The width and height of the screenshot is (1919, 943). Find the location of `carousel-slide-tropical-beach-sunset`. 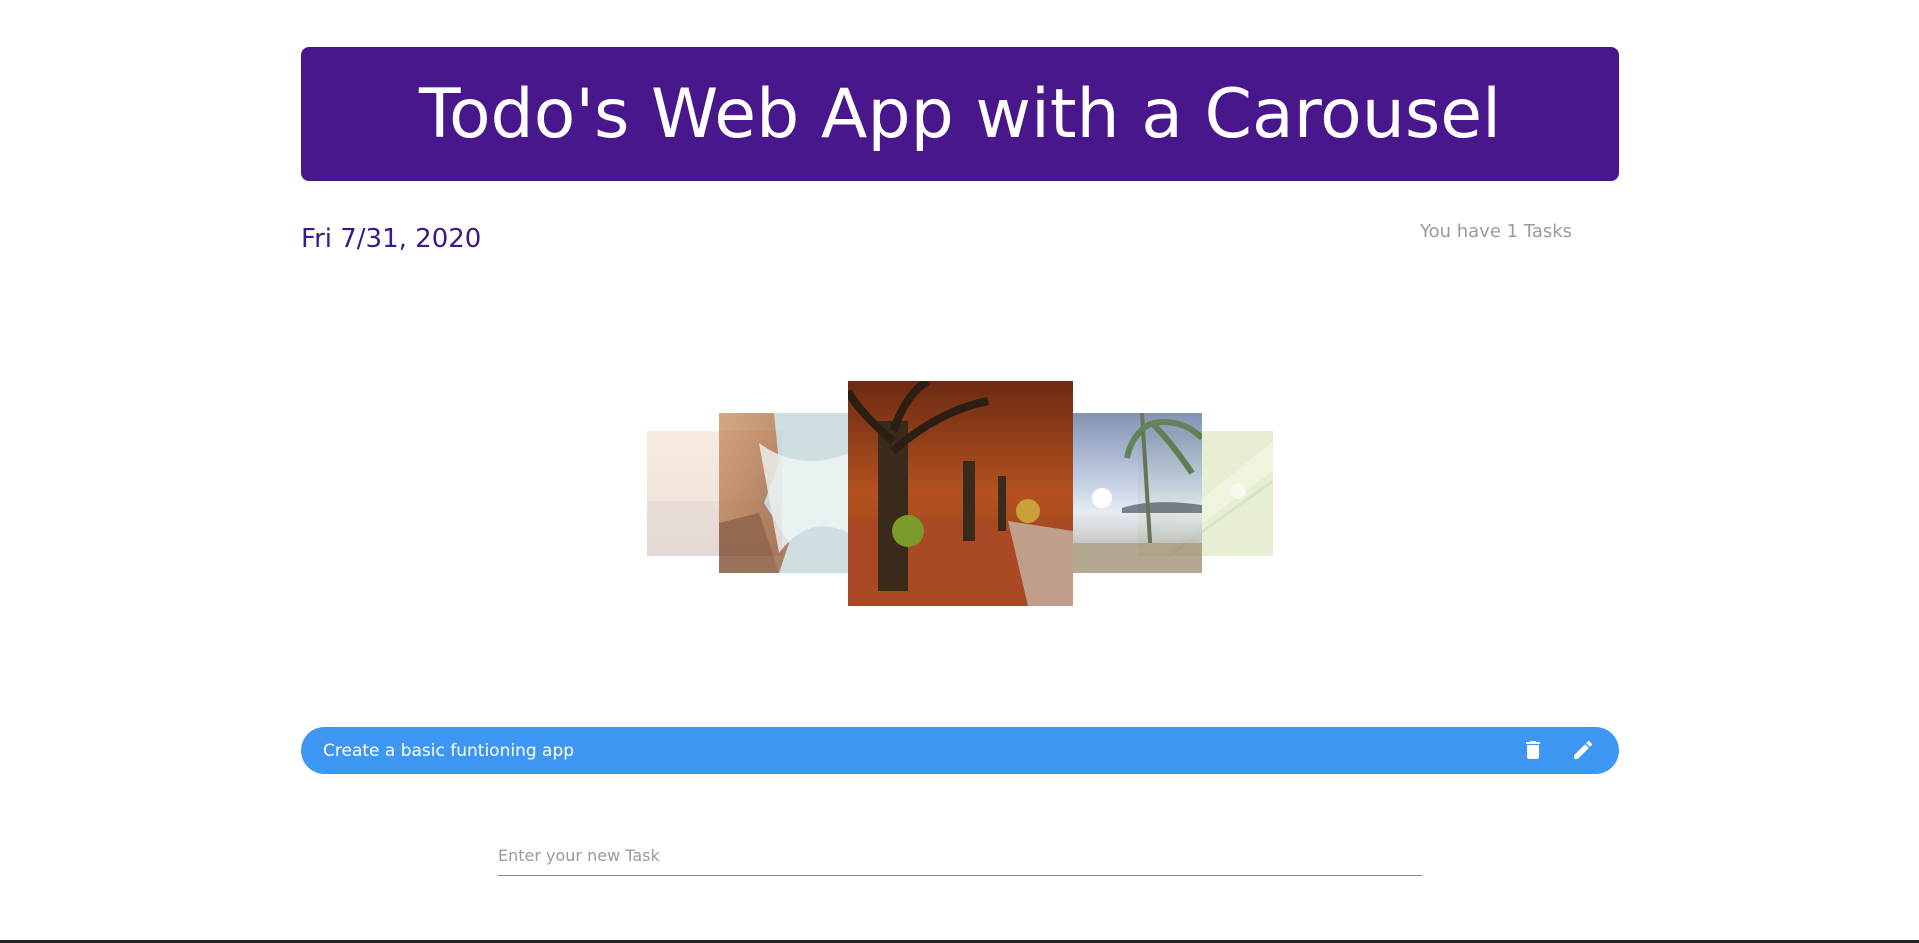

carousel-slide-tropical-beach-sunset is located at coordinates (1137, 493).